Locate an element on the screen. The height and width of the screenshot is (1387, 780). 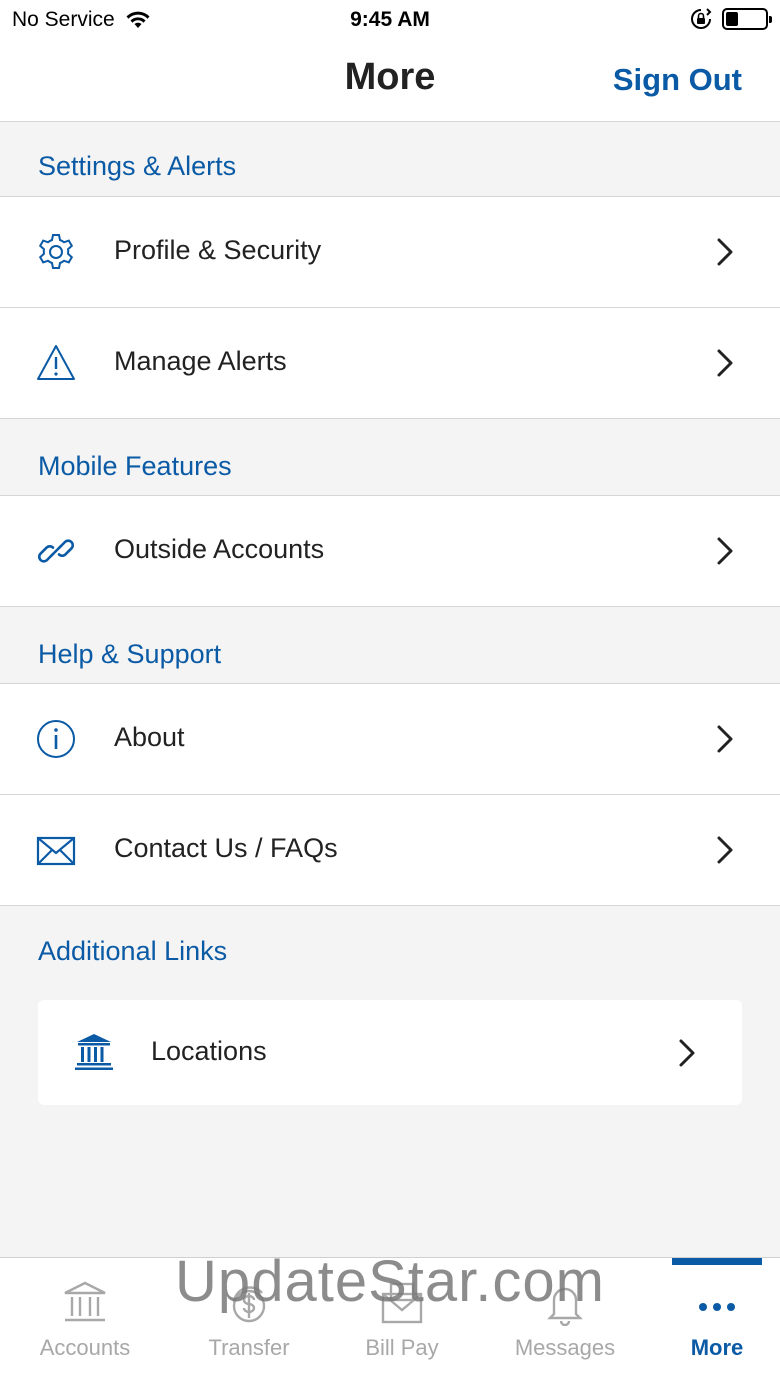
warning-icon is located at coordinates (56, 362).